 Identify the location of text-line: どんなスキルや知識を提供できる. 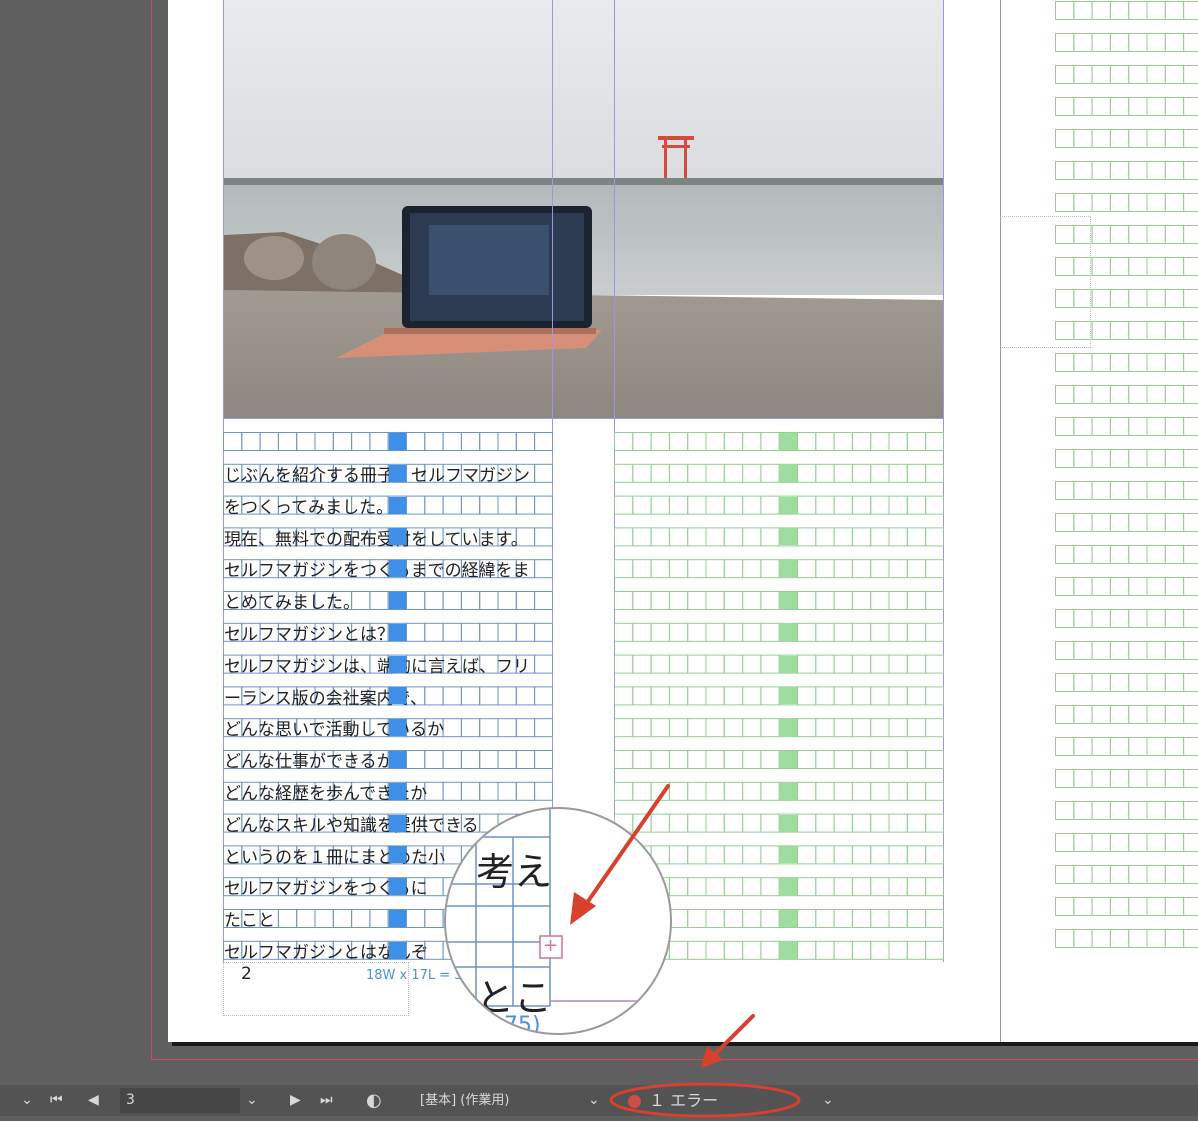
(351, 826).